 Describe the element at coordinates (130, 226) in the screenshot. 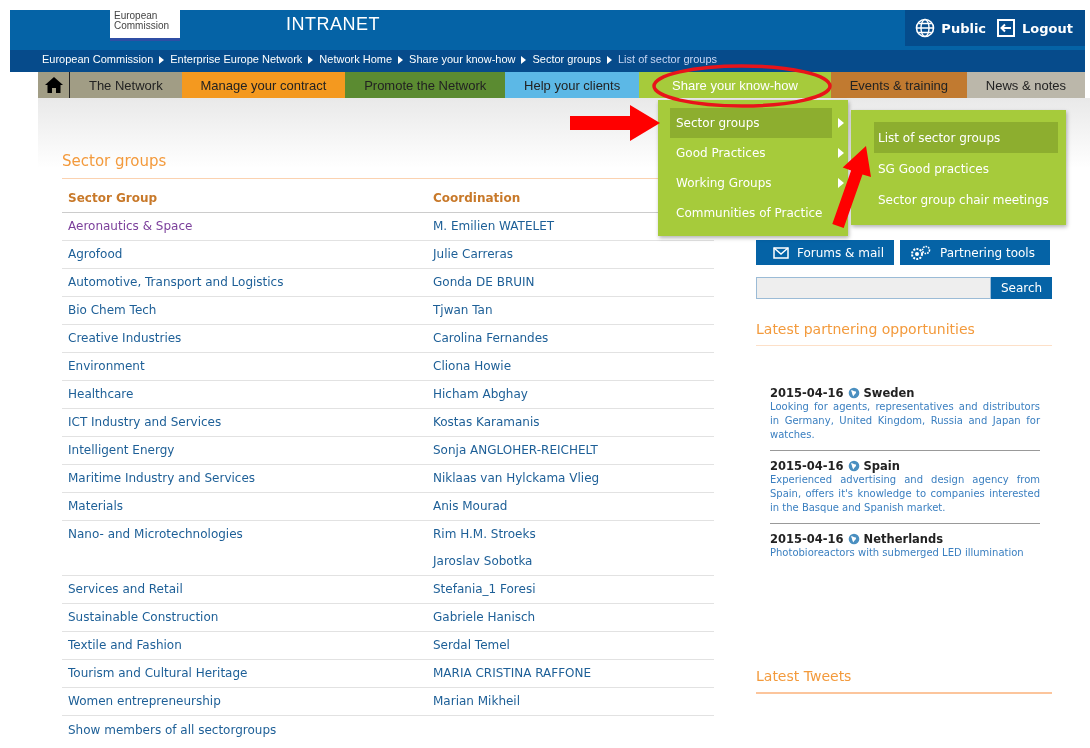

I see `sector-group-link: Aeronautics & Space` at that location.